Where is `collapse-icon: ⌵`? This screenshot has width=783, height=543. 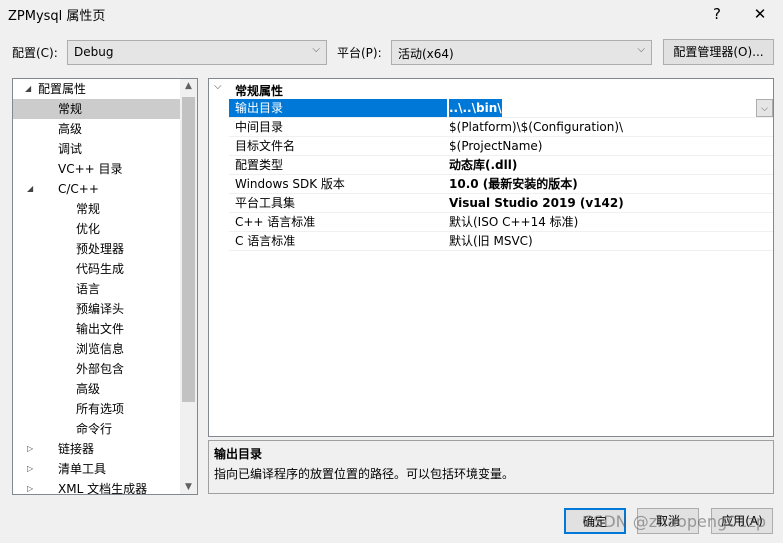 collapse-icon: ⌵ is located at coordinates (218, 86).